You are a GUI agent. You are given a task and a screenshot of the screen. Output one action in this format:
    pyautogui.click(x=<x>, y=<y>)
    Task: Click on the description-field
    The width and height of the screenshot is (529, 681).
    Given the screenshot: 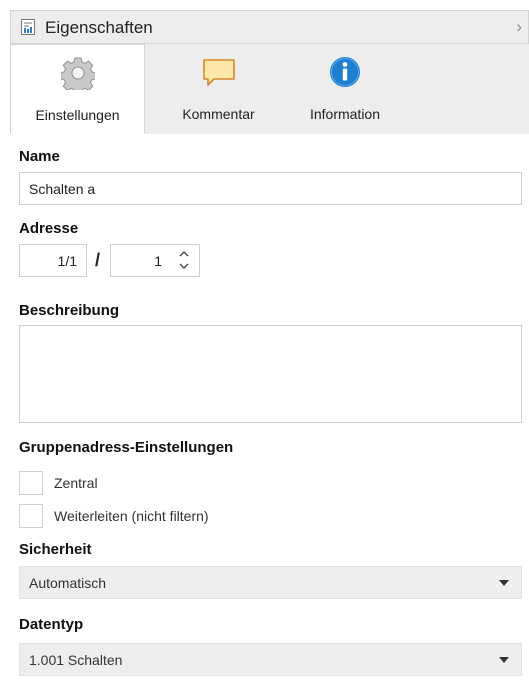 What is the action you would take?
    pyautogui.click(x=270, y=374)
    